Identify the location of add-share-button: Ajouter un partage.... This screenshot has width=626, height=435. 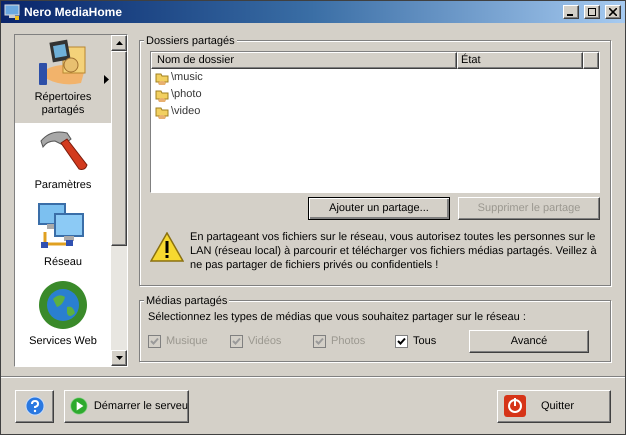
(379, 208).